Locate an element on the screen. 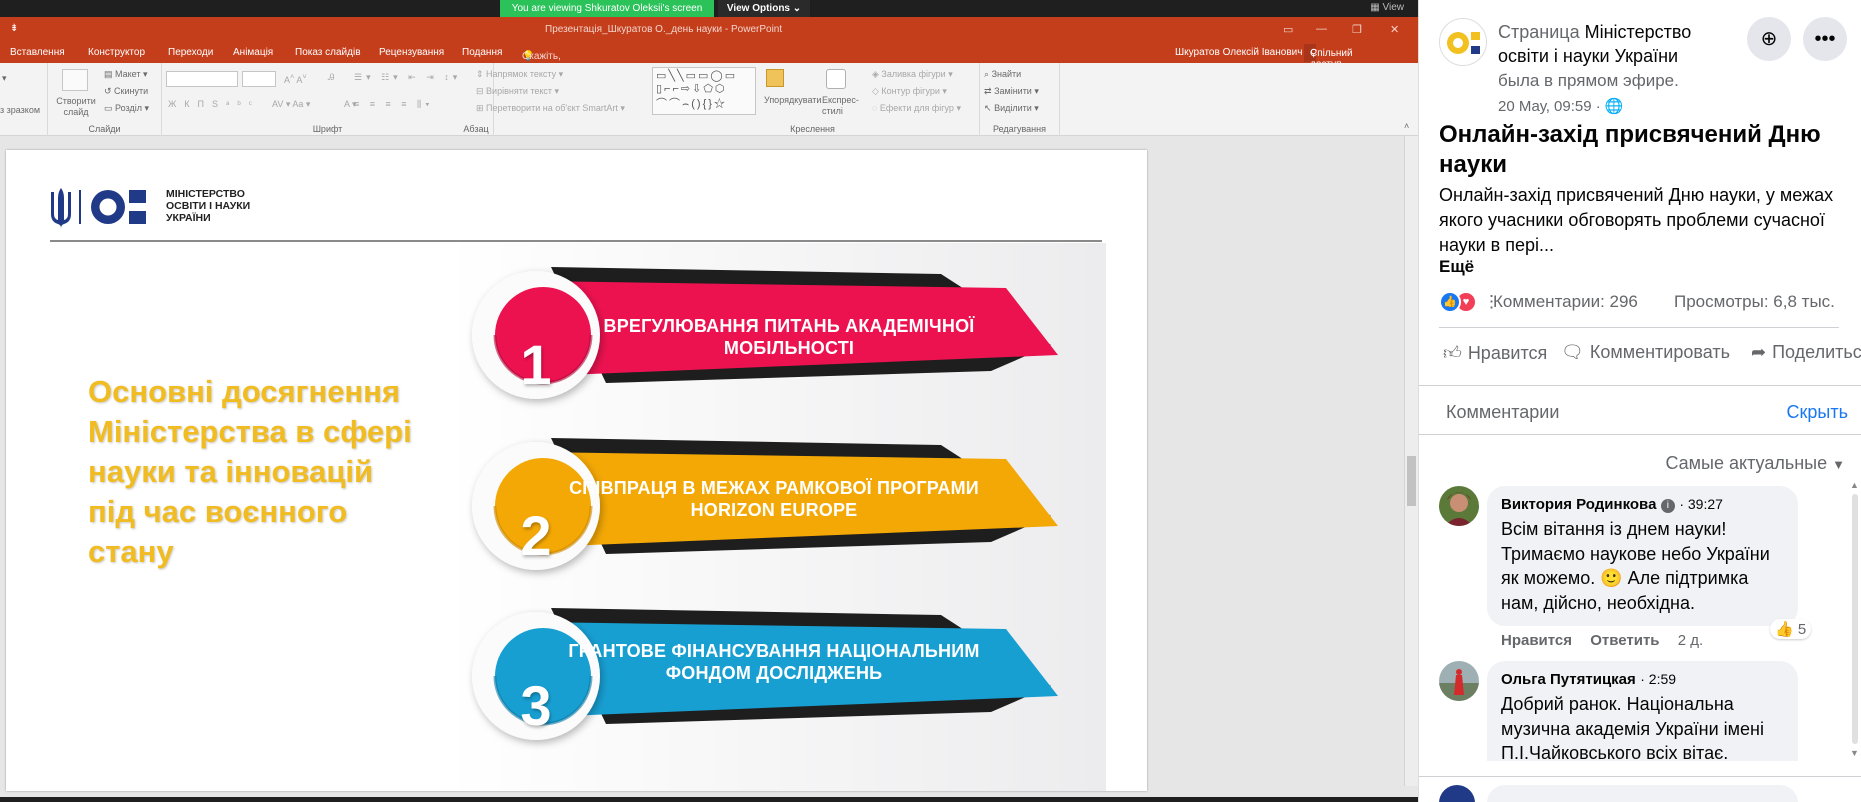  comment-likes-count: 5 is located at coordinates (1802, 629).